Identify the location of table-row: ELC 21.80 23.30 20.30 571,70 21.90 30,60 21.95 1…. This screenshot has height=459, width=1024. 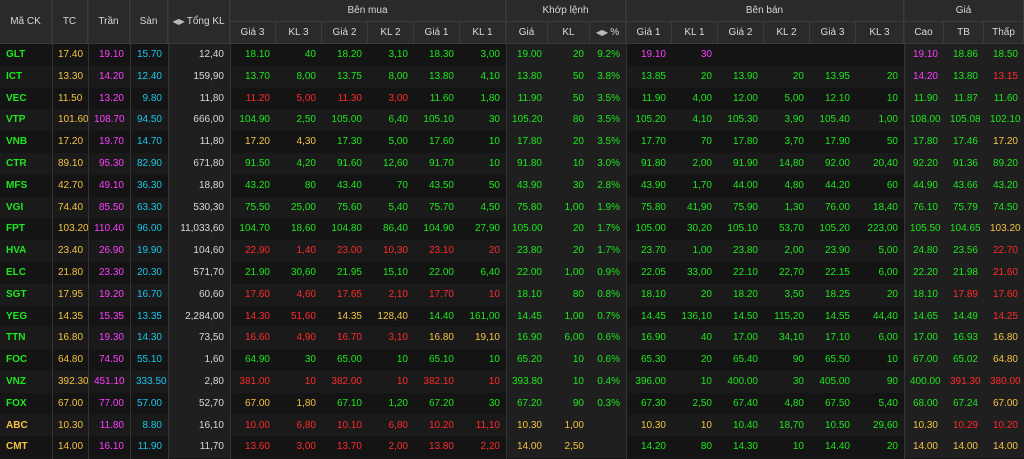
(512, 273).